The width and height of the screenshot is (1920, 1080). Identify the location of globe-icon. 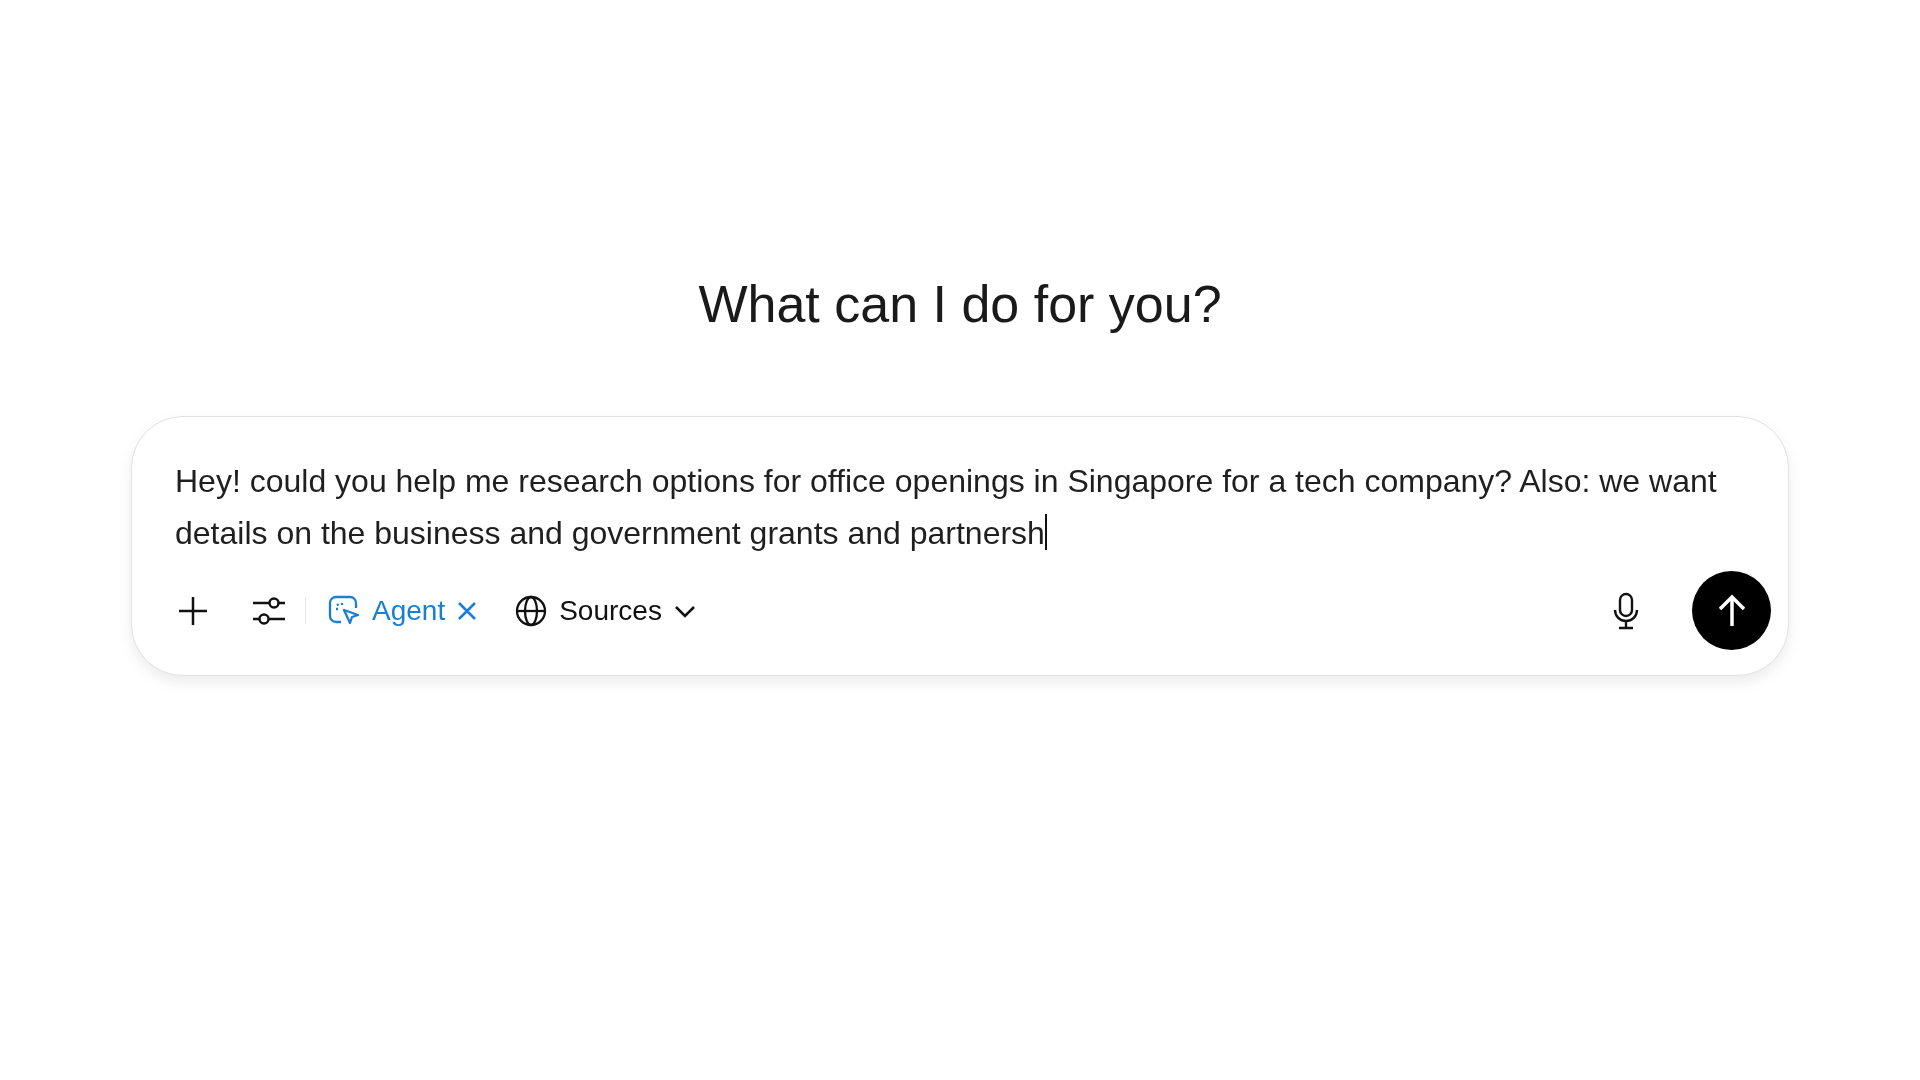
(531, 610).